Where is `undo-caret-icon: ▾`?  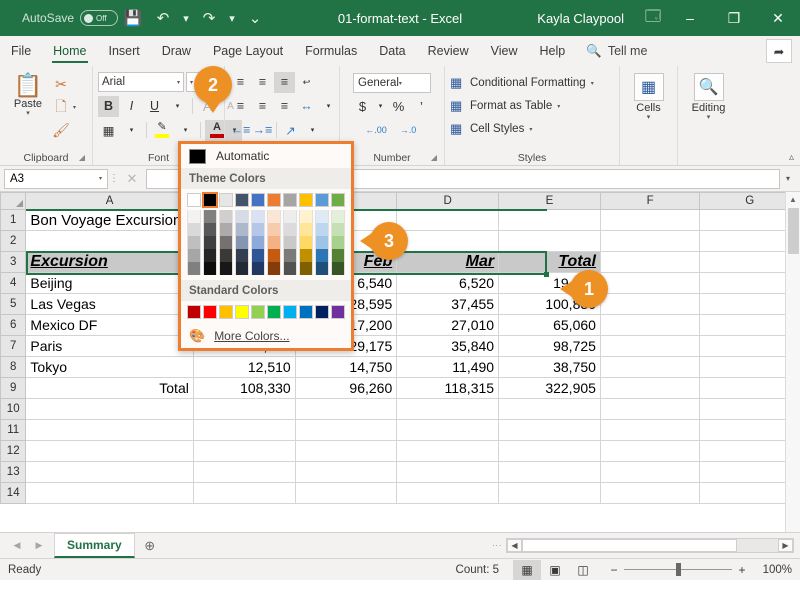 undo-caret-icon: ▾ is located at coordinates (186, 18).